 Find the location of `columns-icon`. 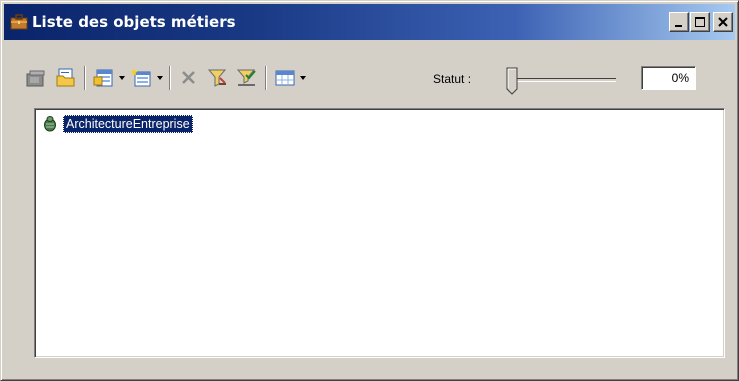

columns-icon is located at coordinates (285, 78).